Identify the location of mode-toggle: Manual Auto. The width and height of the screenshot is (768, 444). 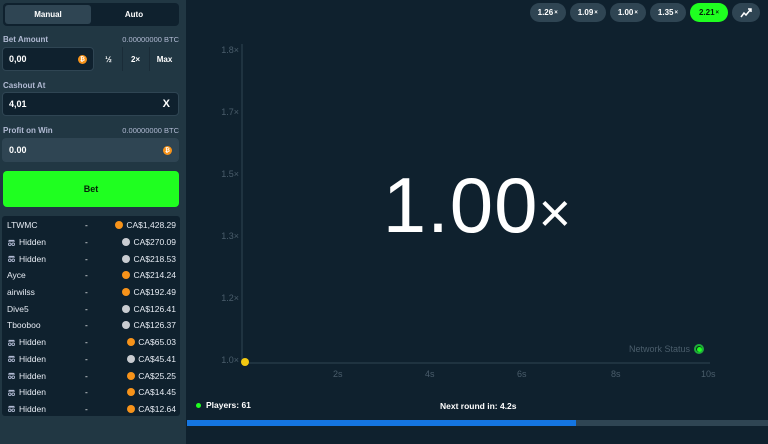
(91, 14).